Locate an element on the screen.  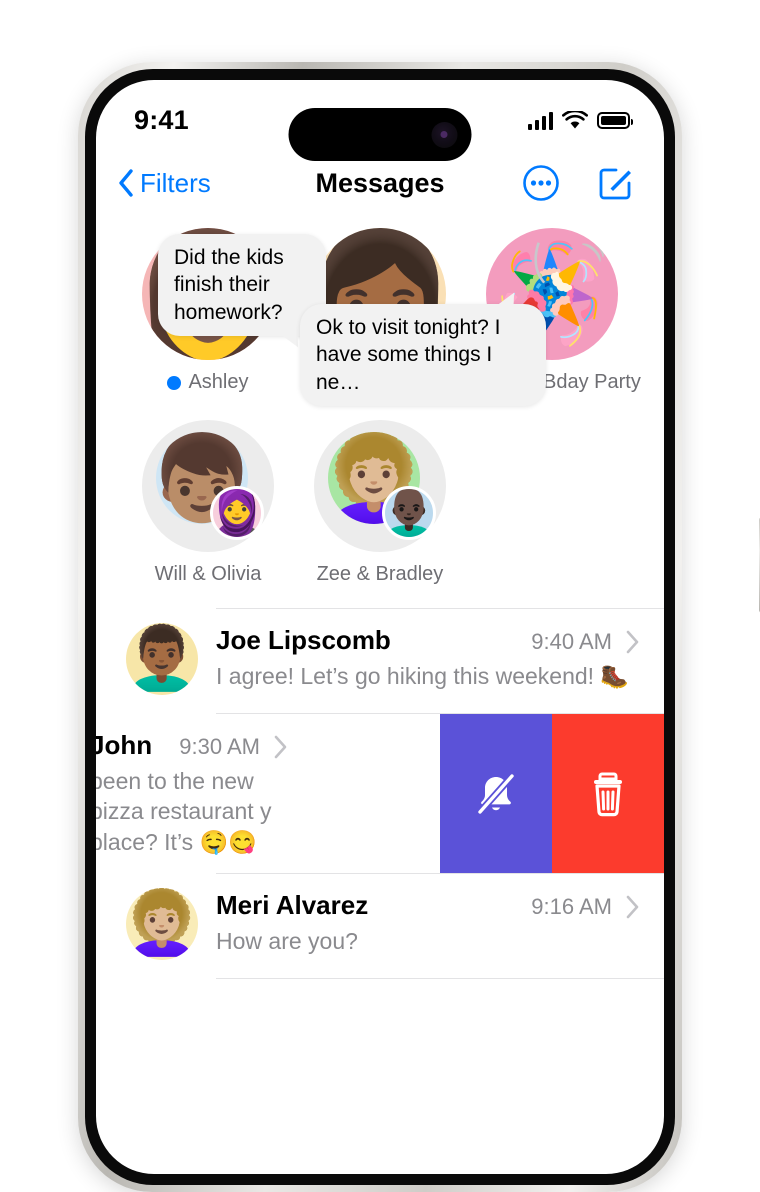
conversation-row-joe-lipscomb: 👨🏾‍🦱 Joe Lipscomb 9:40 AM is located at coordinates (380, 661).